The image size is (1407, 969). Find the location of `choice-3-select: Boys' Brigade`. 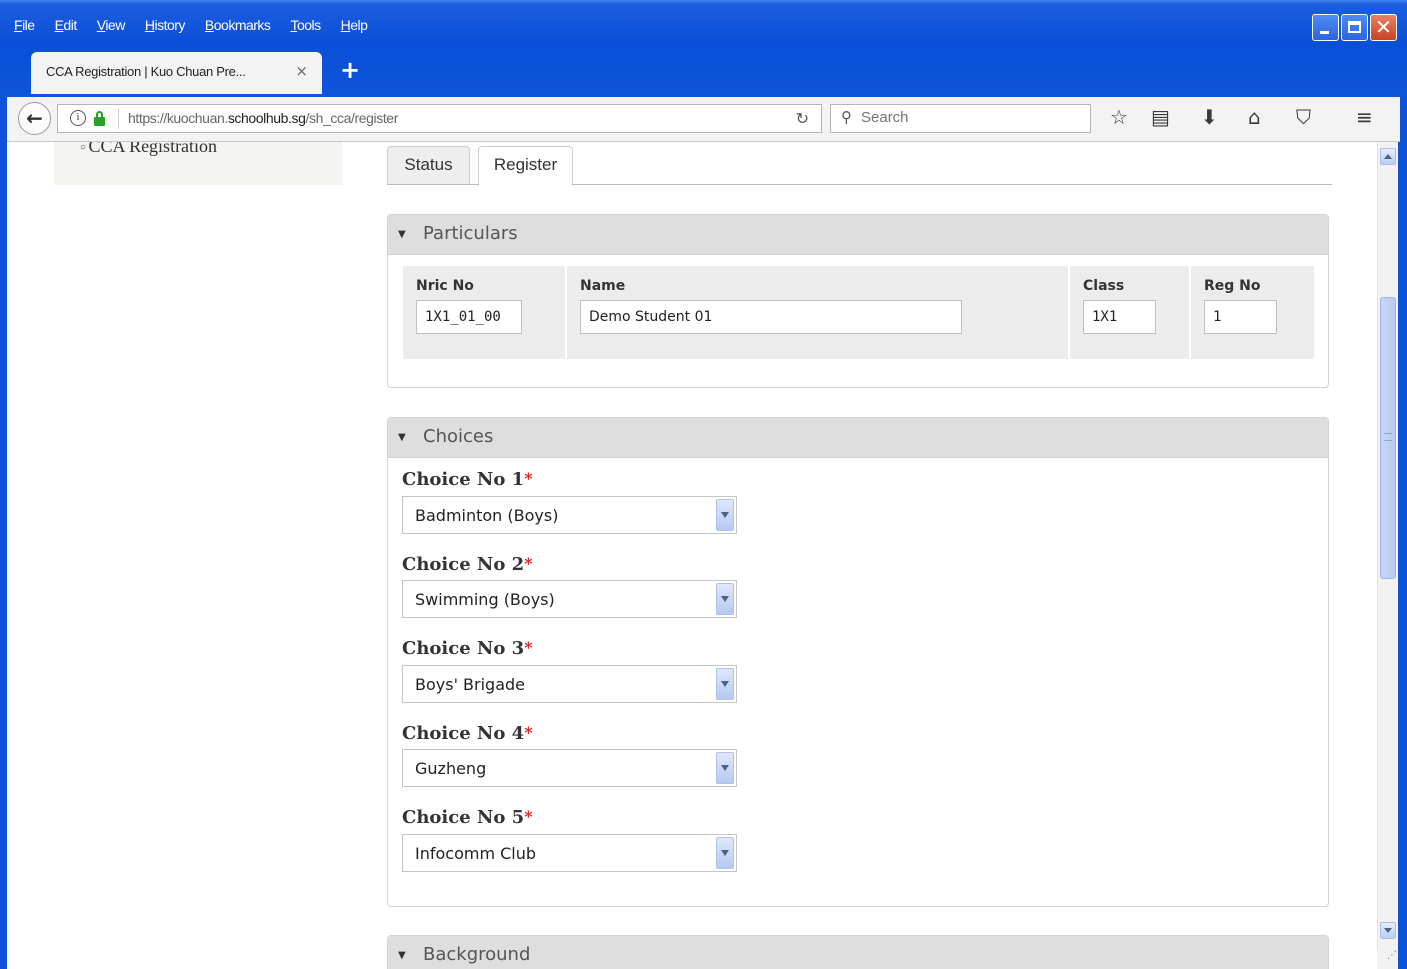

choice-3-select: Boys' Brigade is located at coordinates (569, 684).